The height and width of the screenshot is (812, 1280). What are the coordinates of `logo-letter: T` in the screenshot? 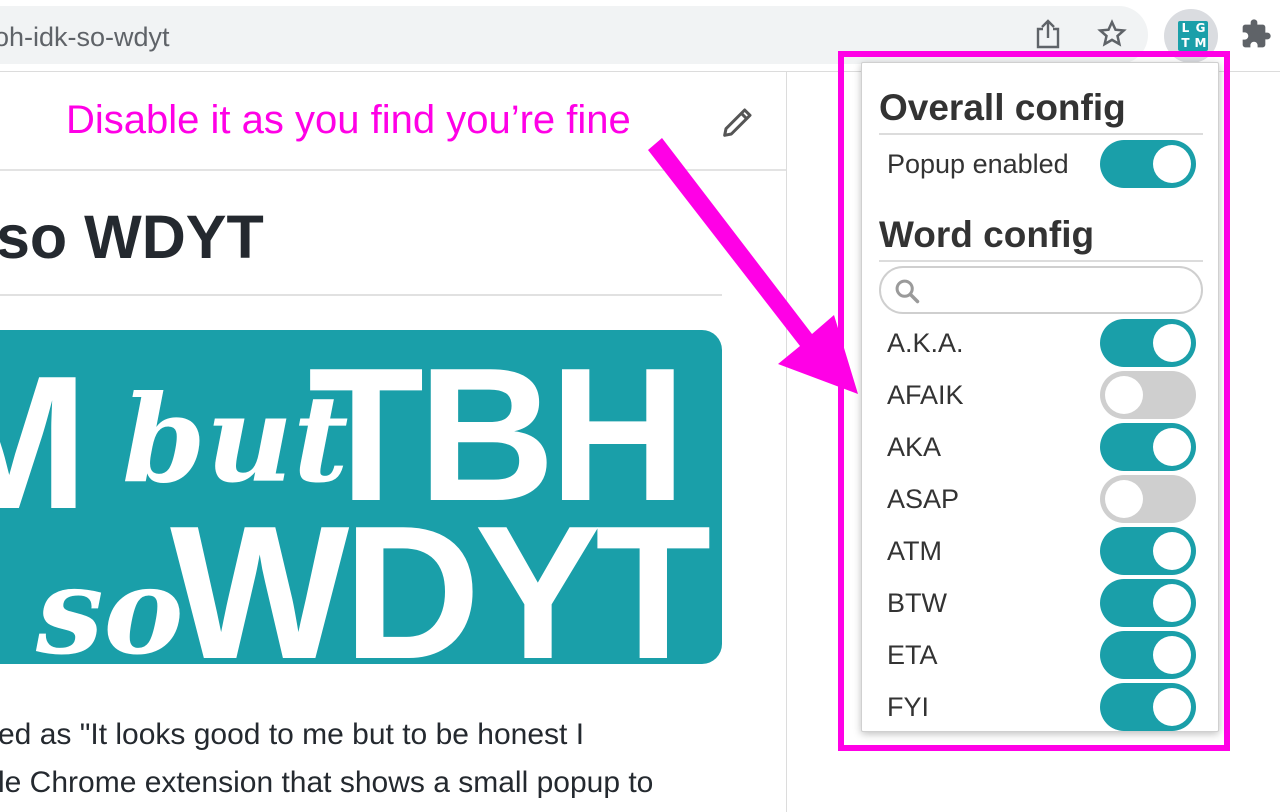 It's located at (1185, 43).